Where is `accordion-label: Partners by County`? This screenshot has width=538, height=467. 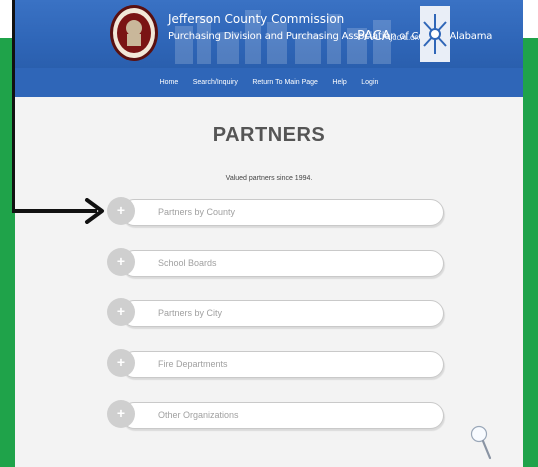
accordion-label: Partners by County is located at coordinates (197, 212).